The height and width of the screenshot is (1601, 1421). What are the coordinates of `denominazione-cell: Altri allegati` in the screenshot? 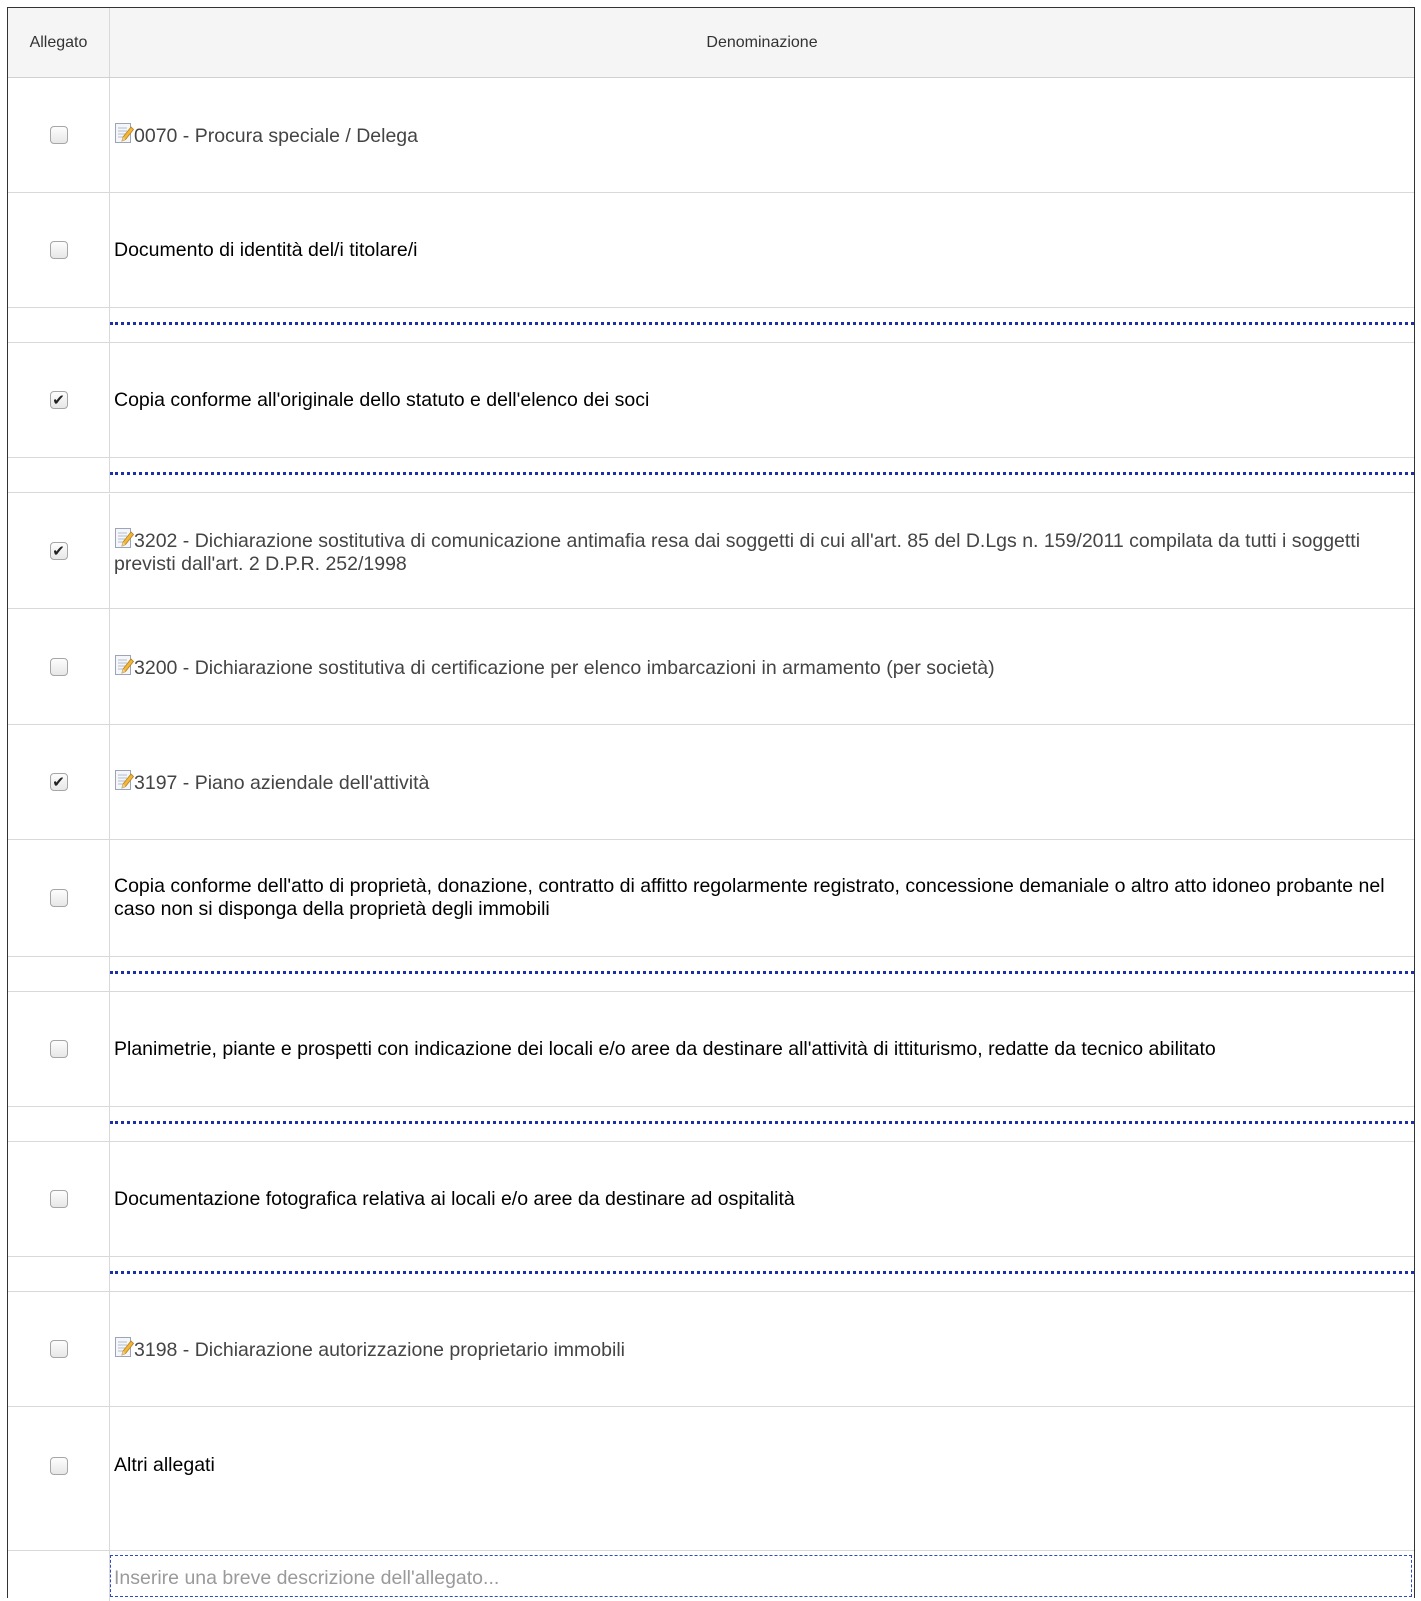 It's located at (762, 1478).